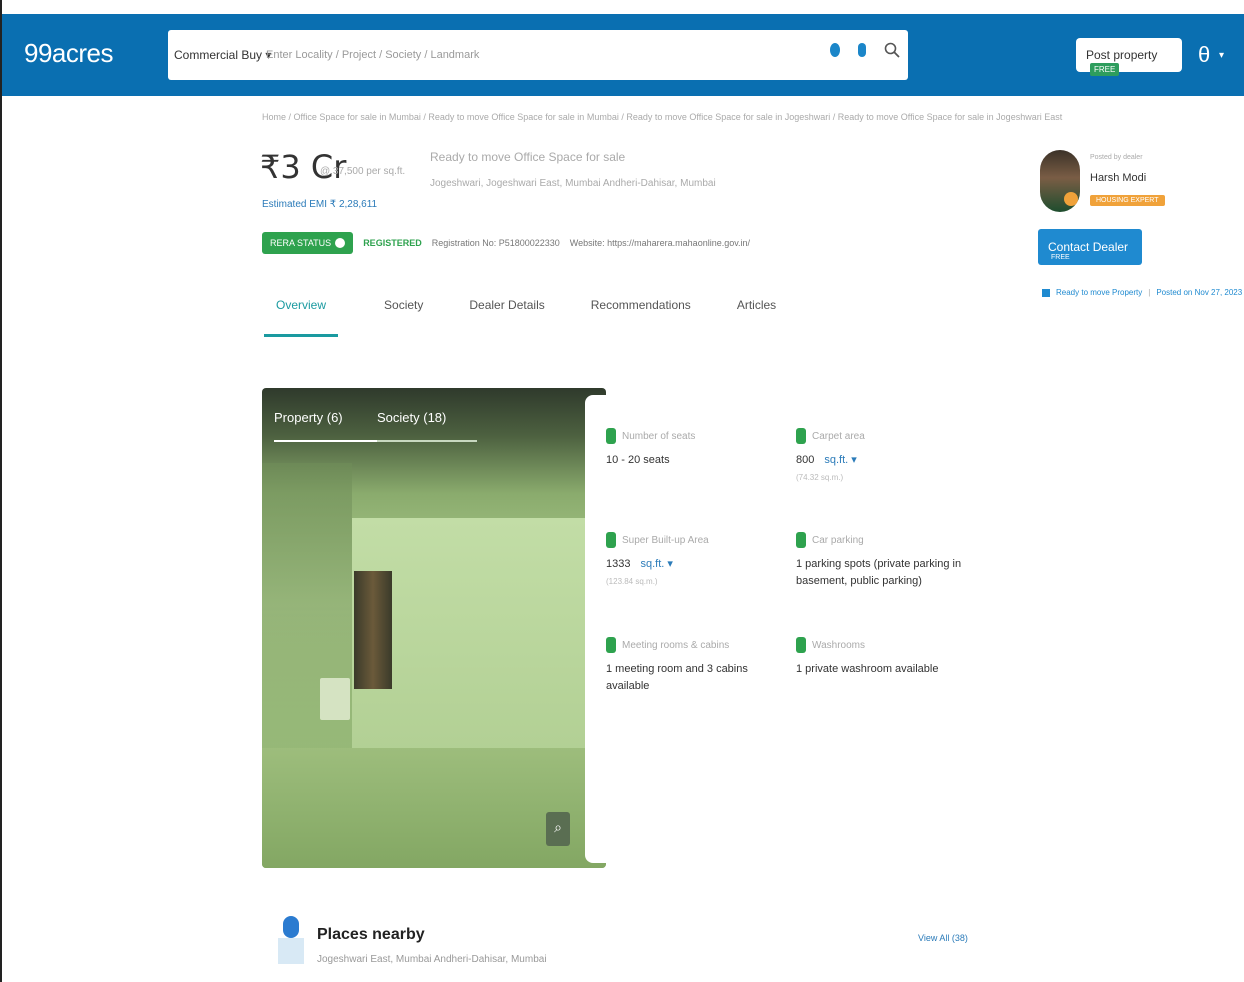 This screenshot has width=1244, height=982. What do you see at coordinates (596, 629) in the screenshot?
I see `gallery-edge` at bounding box center [596, 629].